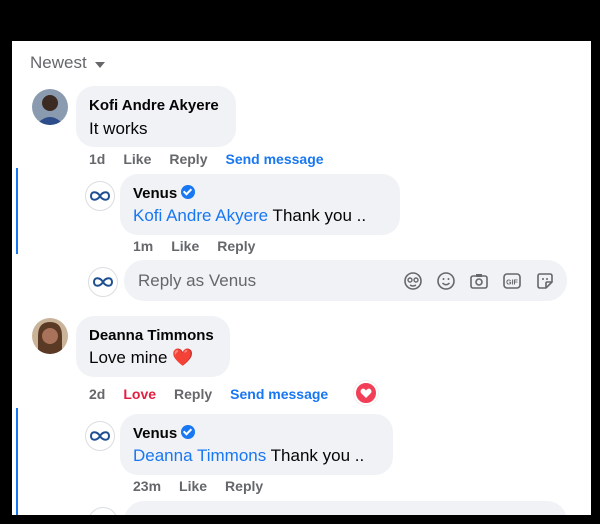 The image size is (600, 524). What do you see at coordinates (200, 215) in the screenshot?
I see `mention-link: Kofi Andre Akyere` at bounding box center [200, 215].